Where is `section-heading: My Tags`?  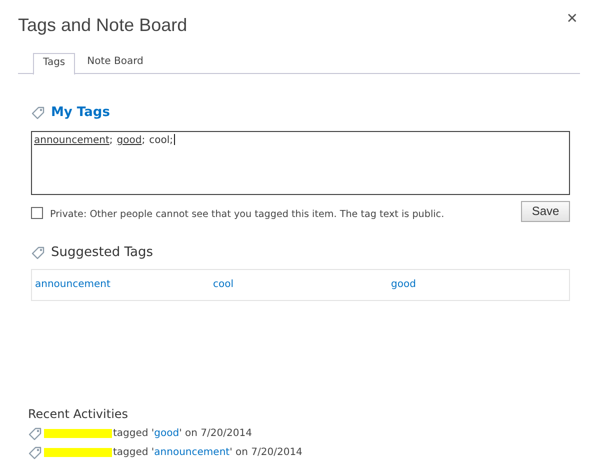
section-heading: My Tags is located at coordinates (80, 112).